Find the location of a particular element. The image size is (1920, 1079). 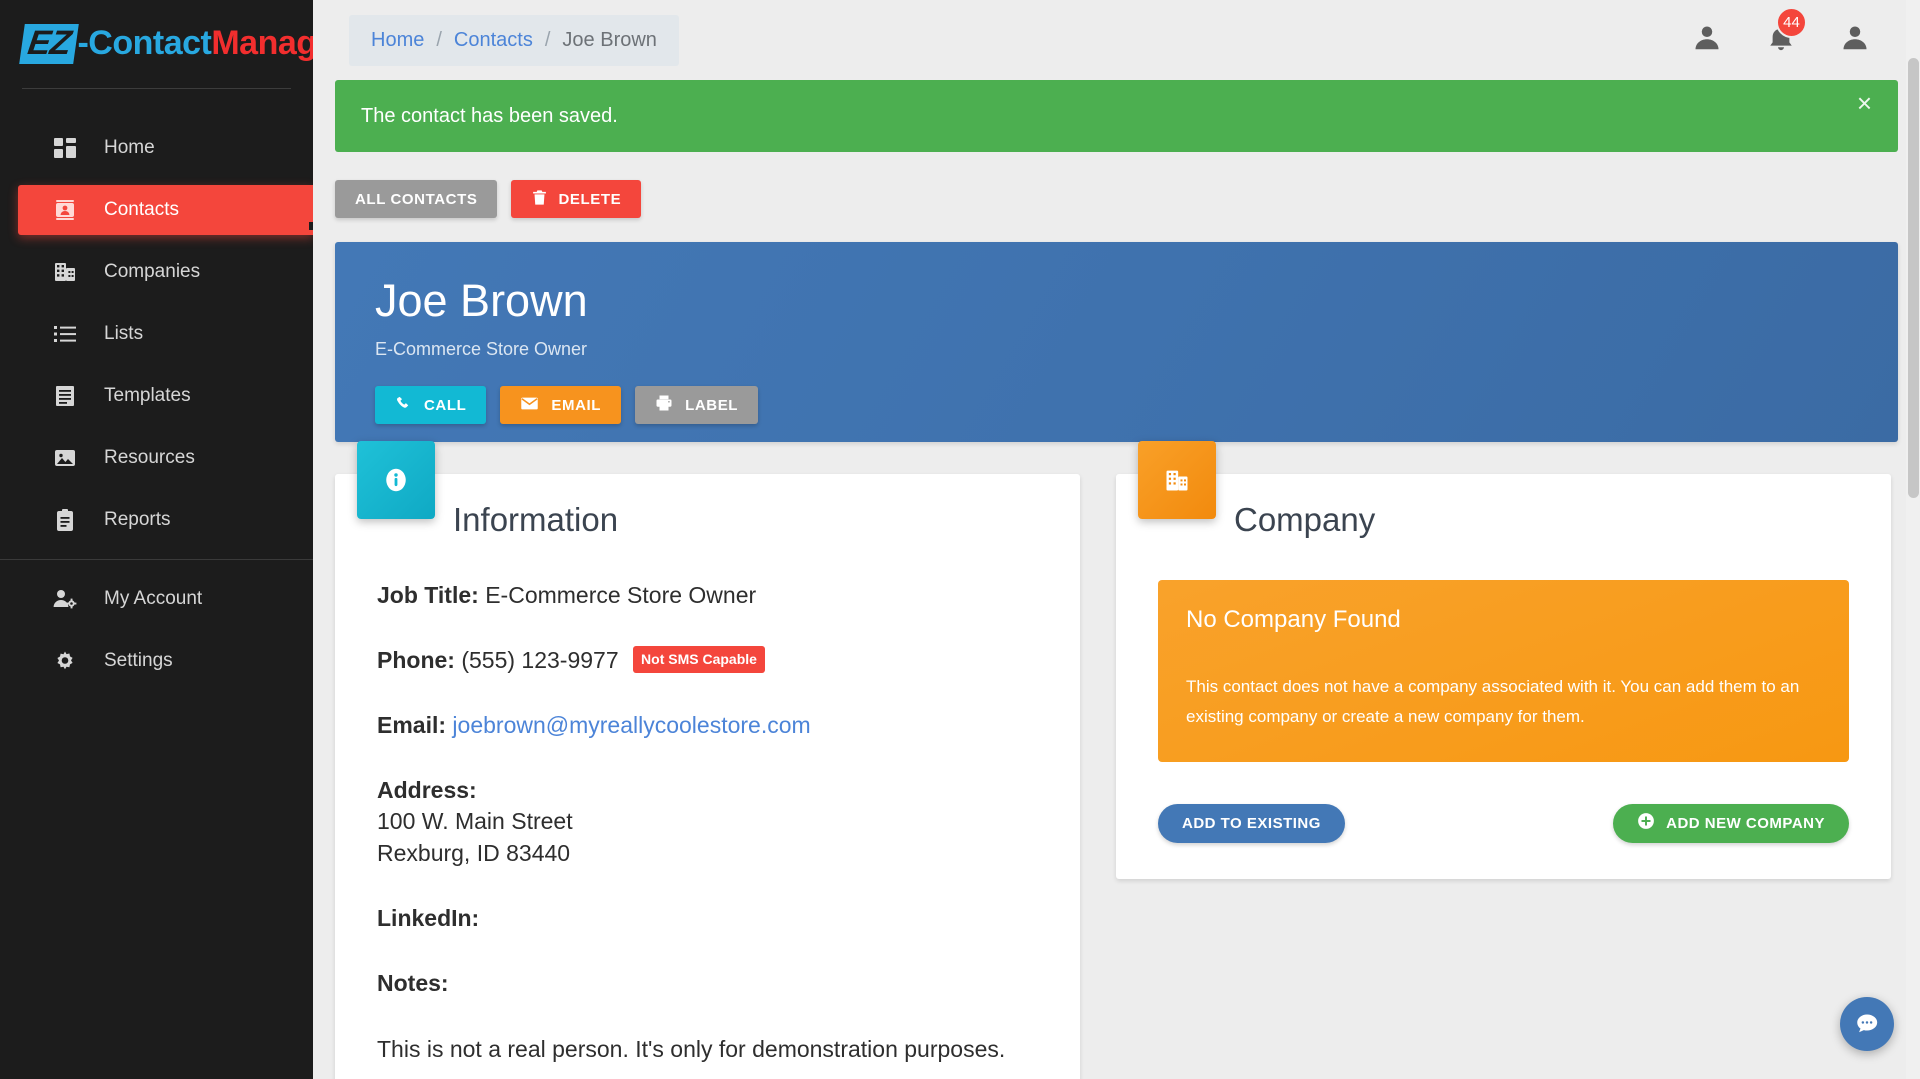

phone-row: Phone: (555) 123-9977 Not SMS Capable is located at coordinates (707, 660).